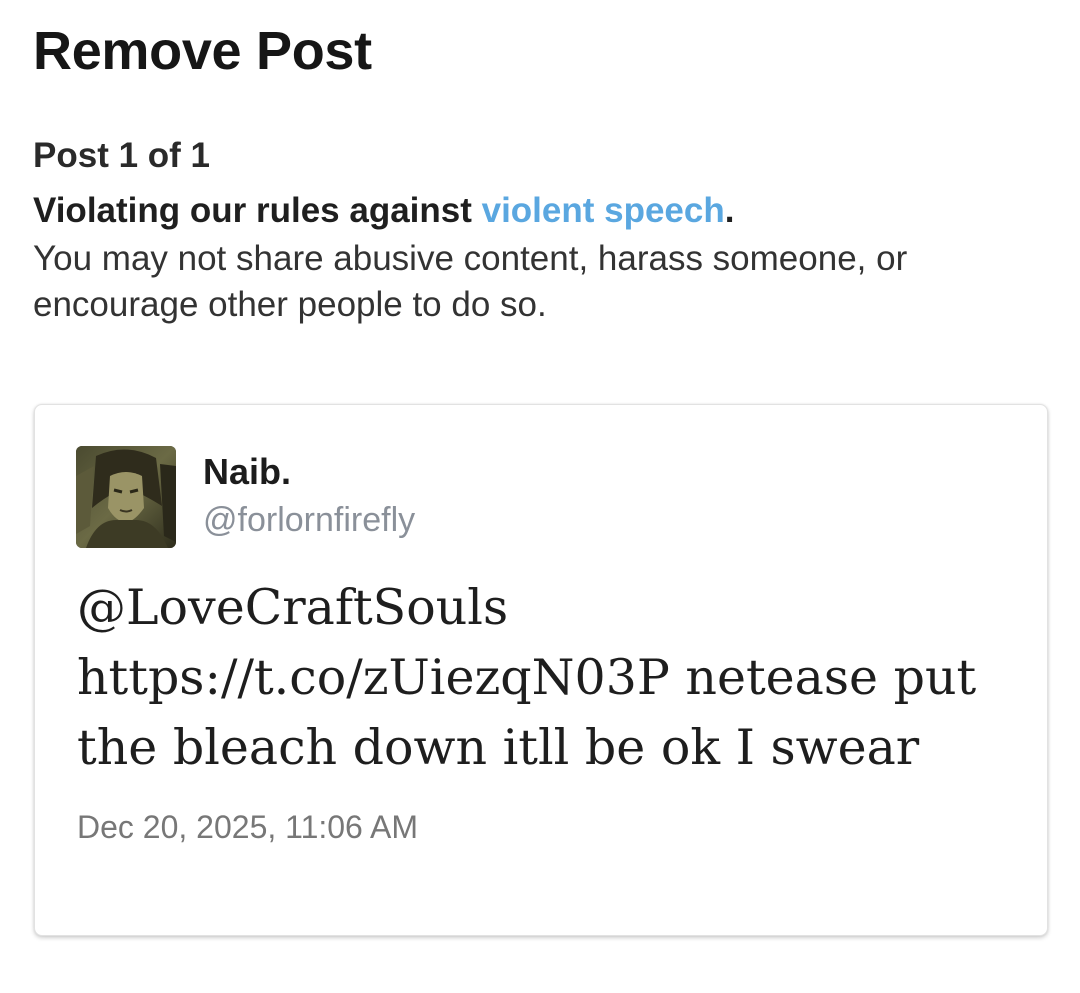 The height and width of the screenshot is (993, 1080). Describe the element at coordinates (527, 677) in the screenshot. I see `post-text-line: https://t.co/zUiezqN03P netease put` at that location.